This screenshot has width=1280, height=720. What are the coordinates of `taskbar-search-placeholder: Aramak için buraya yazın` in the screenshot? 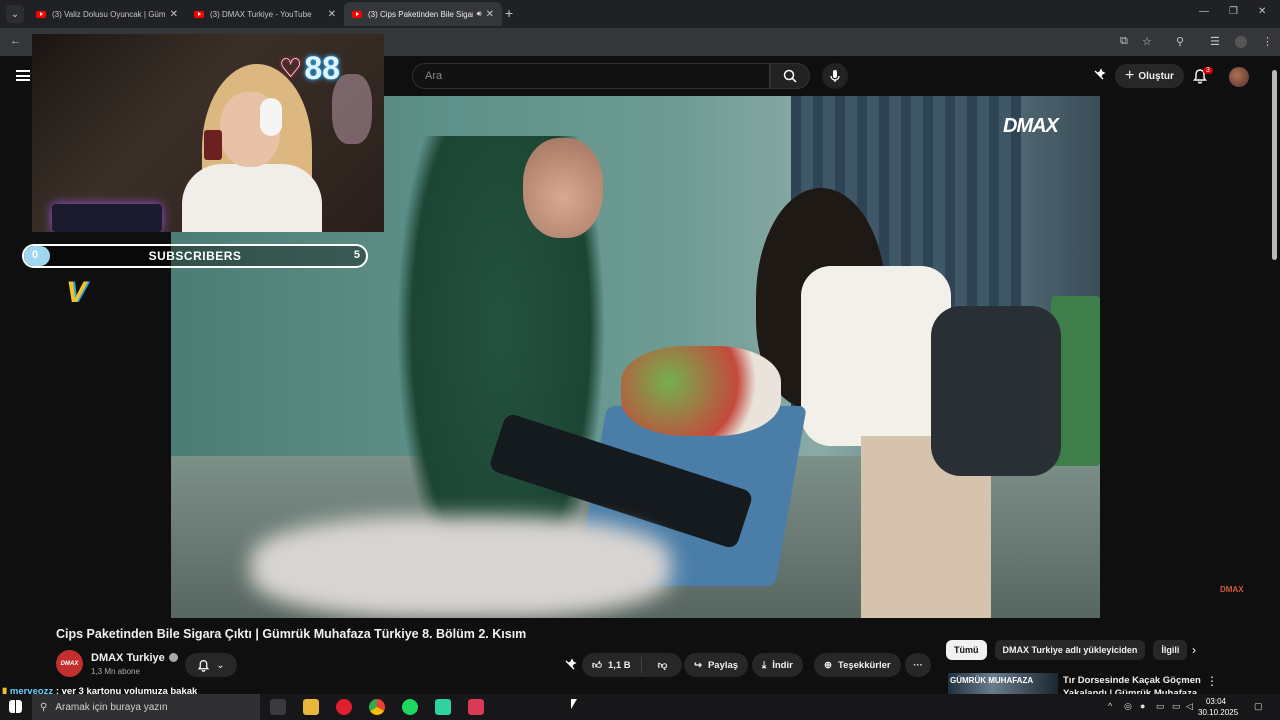 It's located at (111, 707).